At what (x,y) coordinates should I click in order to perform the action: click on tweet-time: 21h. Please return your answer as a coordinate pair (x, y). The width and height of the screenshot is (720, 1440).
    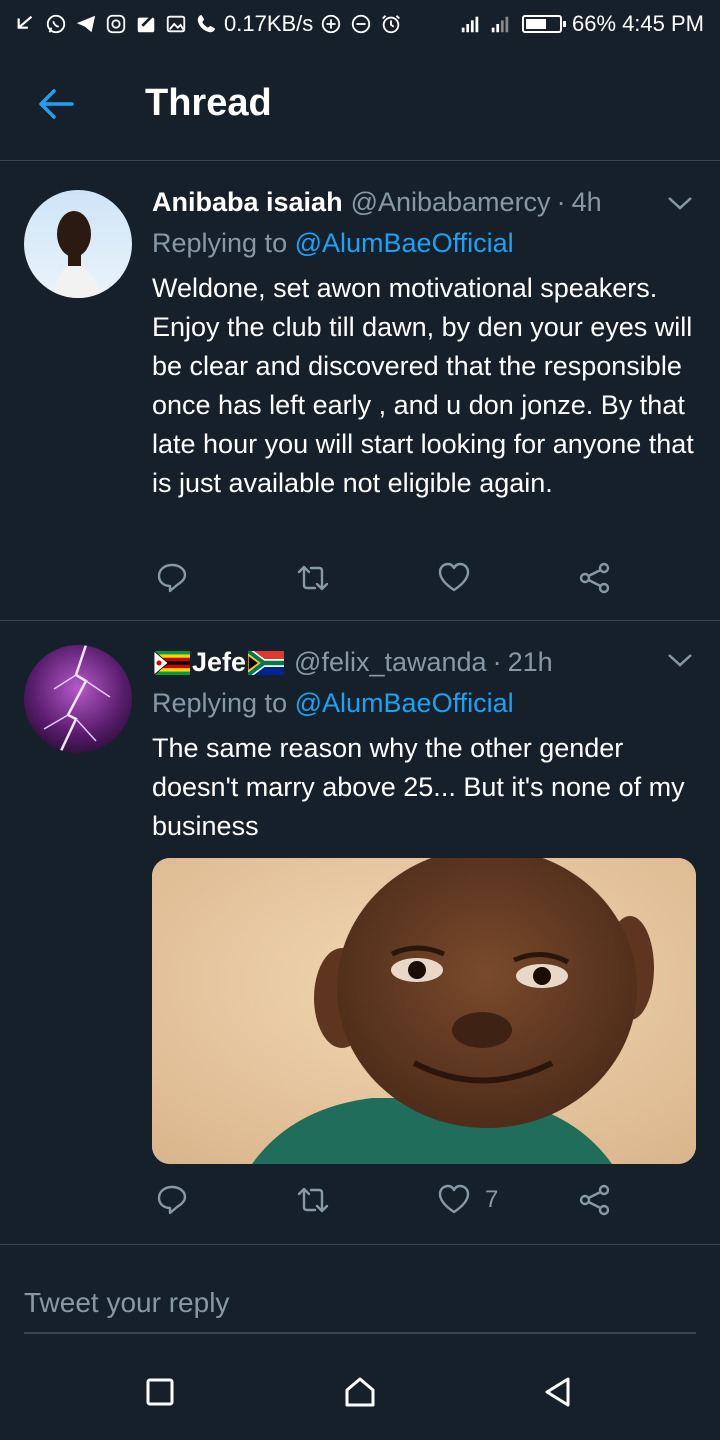
    Looking at the image, I should click on (530, 662).